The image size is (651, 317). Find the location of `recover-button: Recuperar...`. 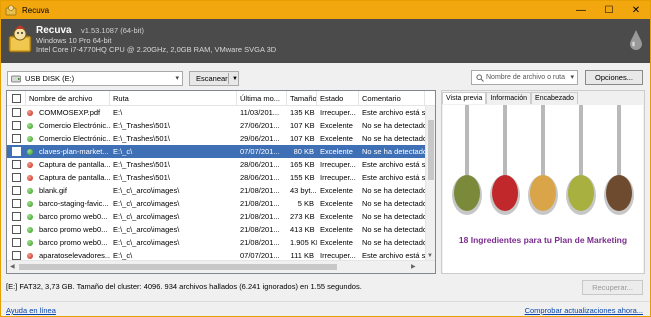

recover-button: Recuperar... is located at coordinates (612, 287).